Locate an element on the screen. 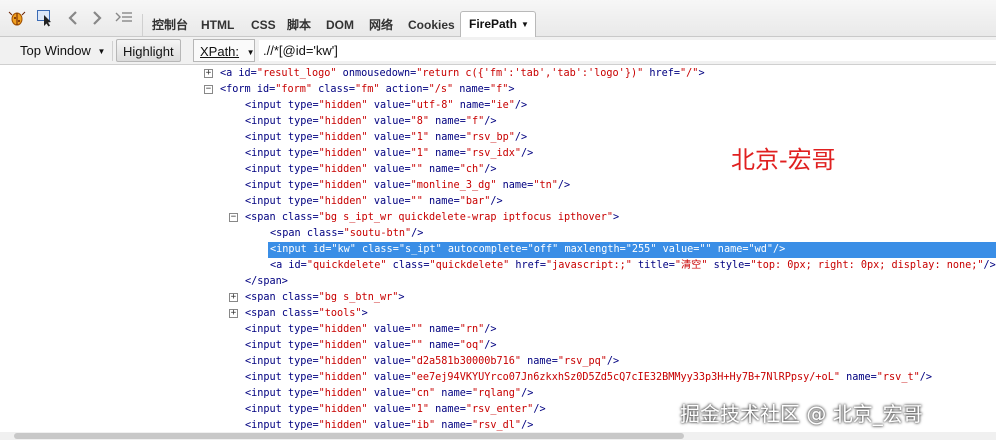 This screenshot has height=440, width=996. attr-name: href= is located at coordinates (528, 265).